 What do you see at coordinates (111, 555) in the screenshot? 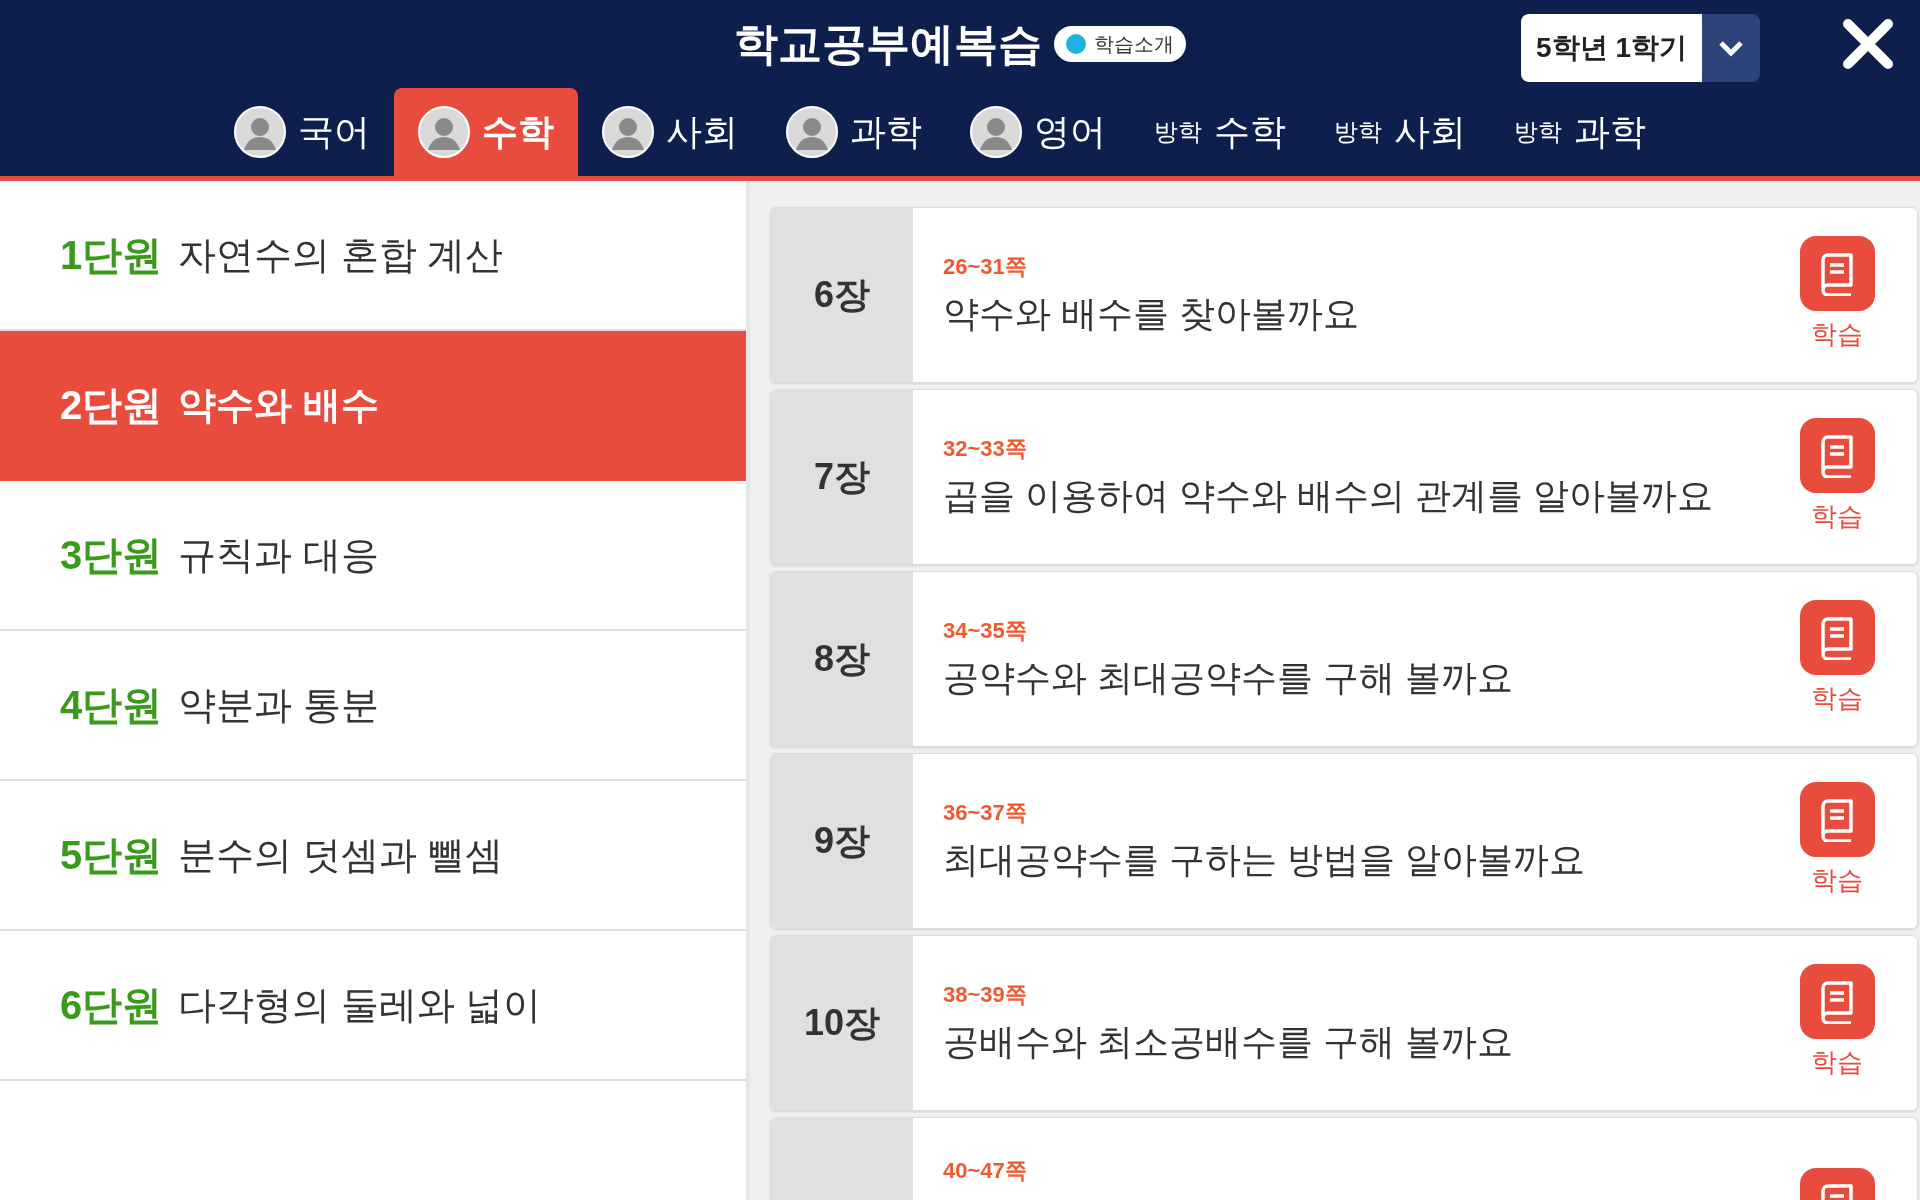
I see `unit-number: 3단원` at bounding box center [111, 555].